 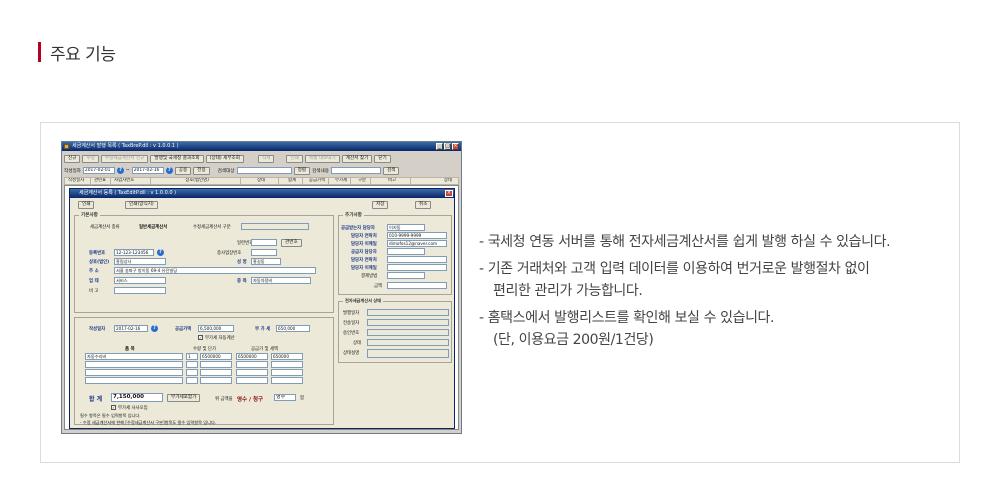 I want to click on all-button: 전용, so click(x=201, y=170).